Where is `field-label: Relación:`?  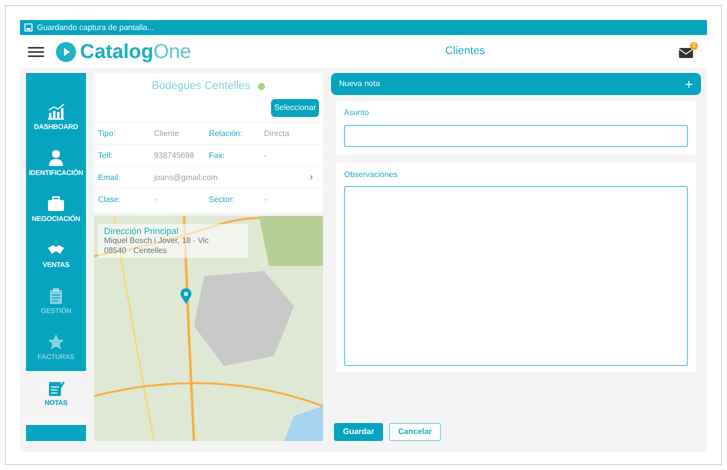
field-label: Relación: is located at coordinates (226, 134).